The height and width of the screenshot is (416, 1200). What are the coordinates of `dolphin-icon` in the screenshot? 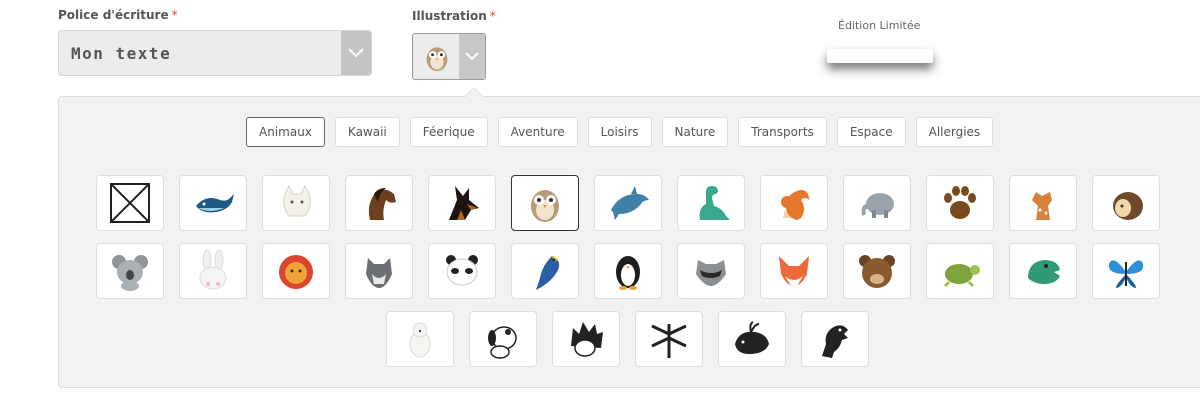 It's located at (628, 203).